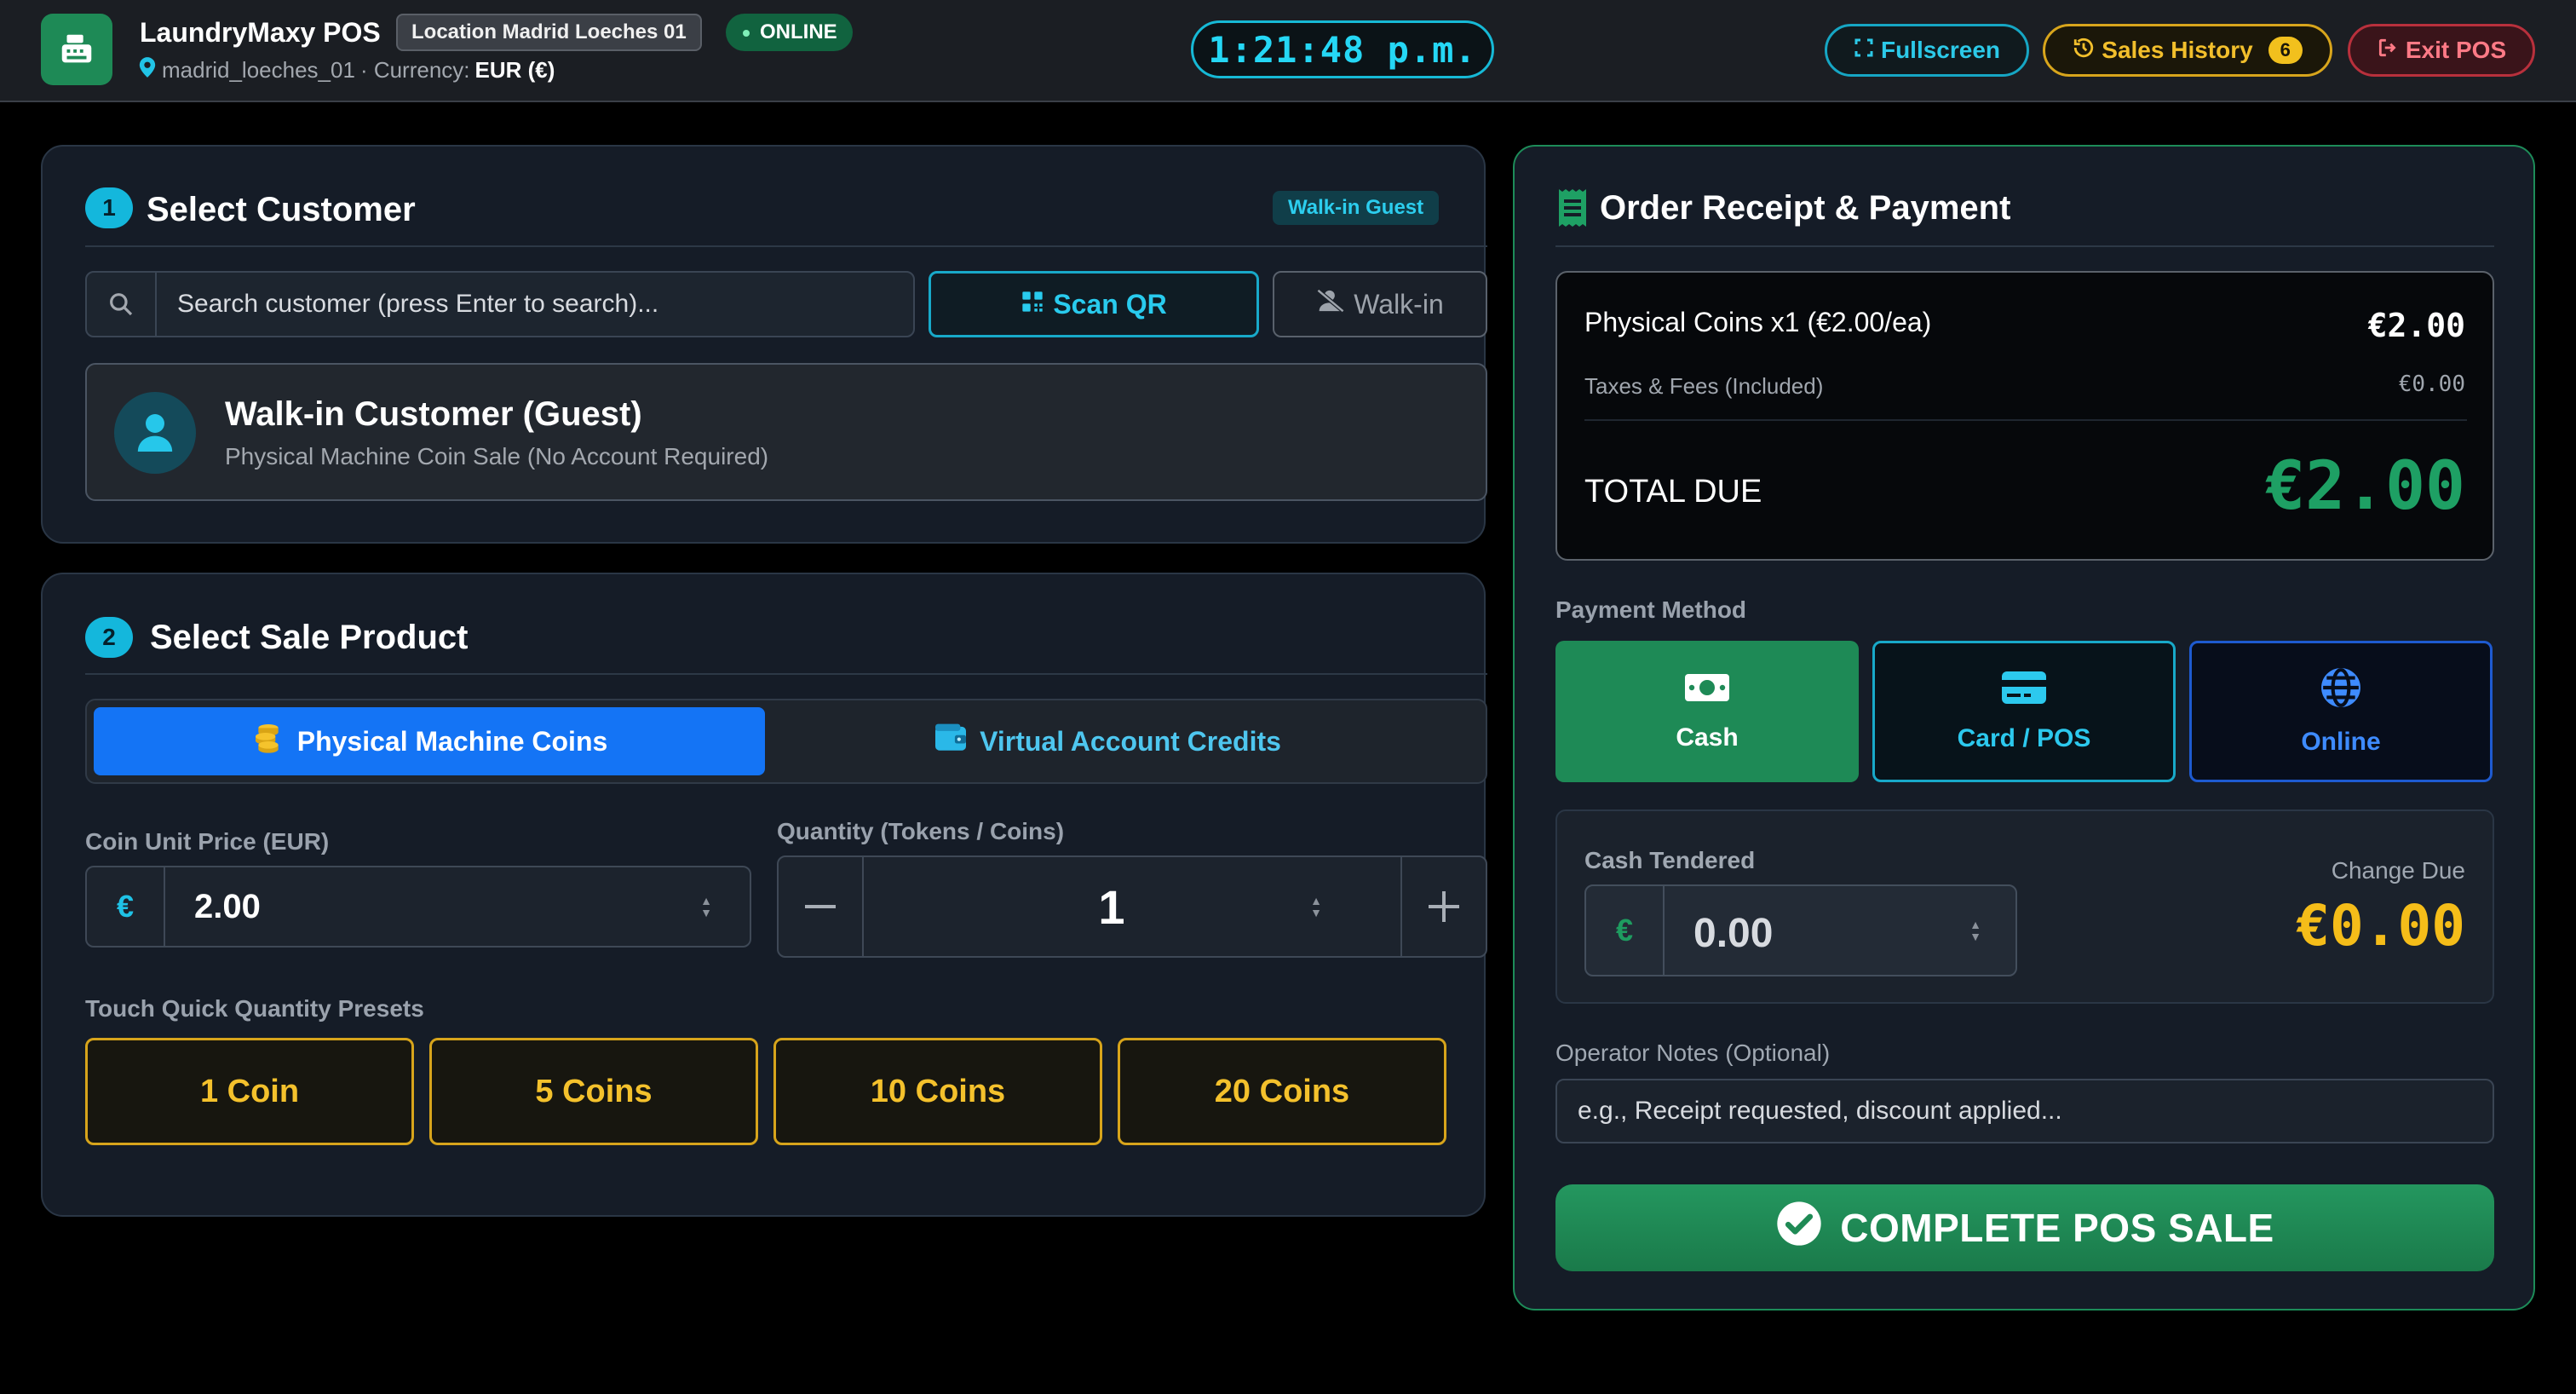 The width and height of the screenshot is (2576, 1394). I want to click on cash-tendered-card: Cash Tendered € 0.00 ▲ ▼ Change Due €0.00, so click(2025, 906).